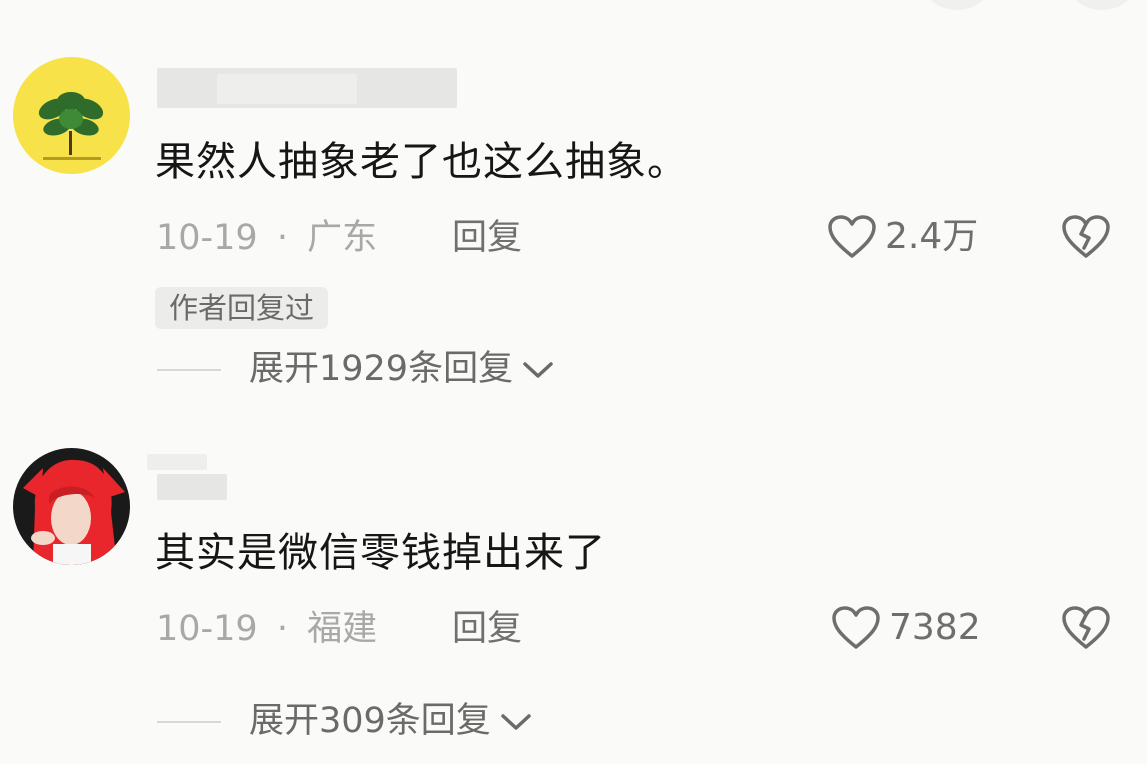  What do you see at coordinates (266, 629) in the screenshot?
I see `comment-meta: 10-19 · 福建` at bounding box center [266, 629].